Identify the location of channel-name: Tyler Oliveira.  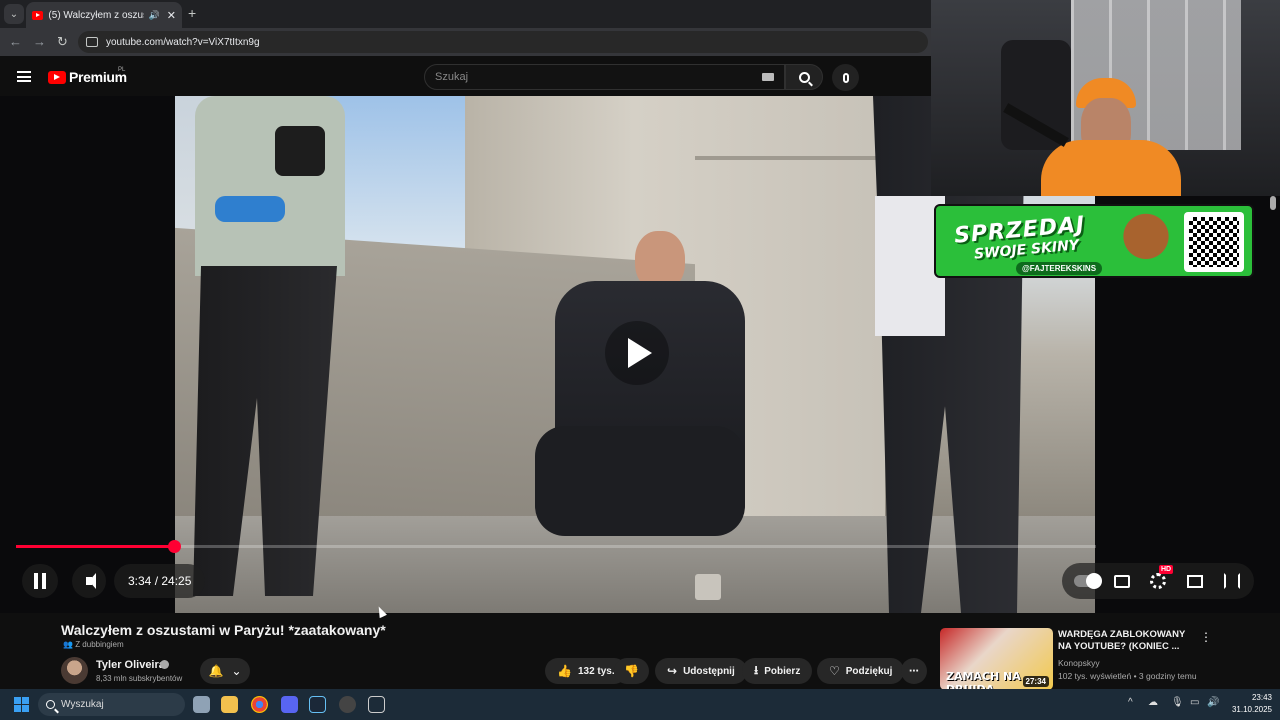
(130, 665).